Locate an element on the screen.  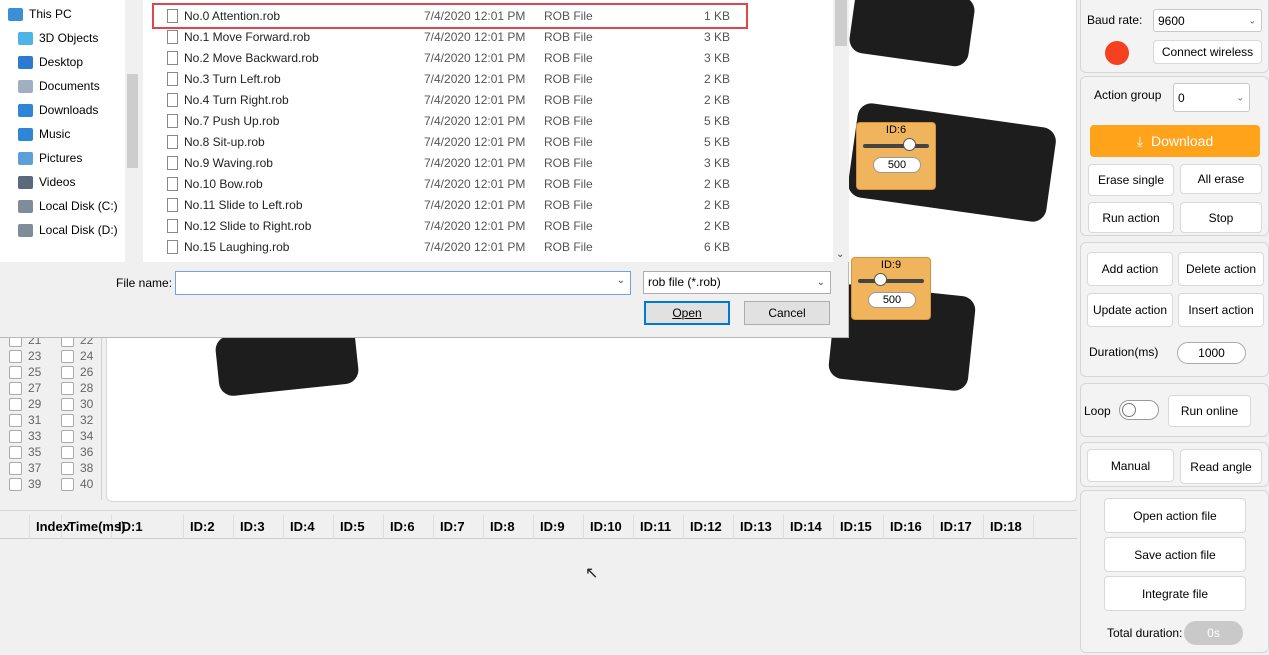
servo-checkbox: 28 is located at coordinates (77, 388).